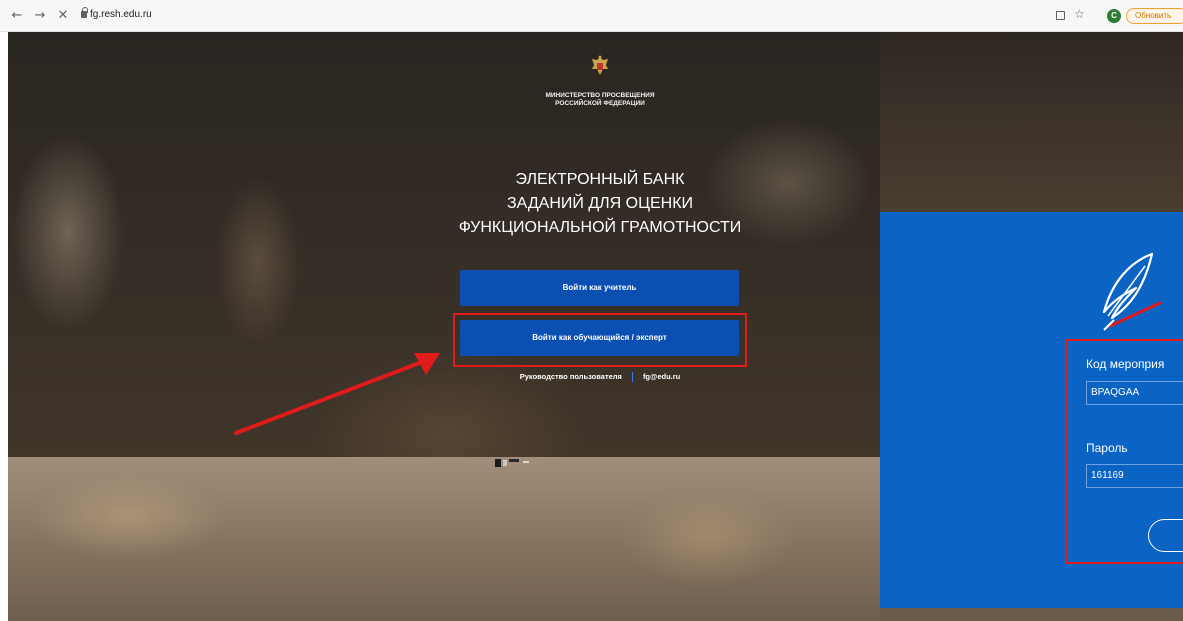  I want to click on submit-button, so click(1165, 535).